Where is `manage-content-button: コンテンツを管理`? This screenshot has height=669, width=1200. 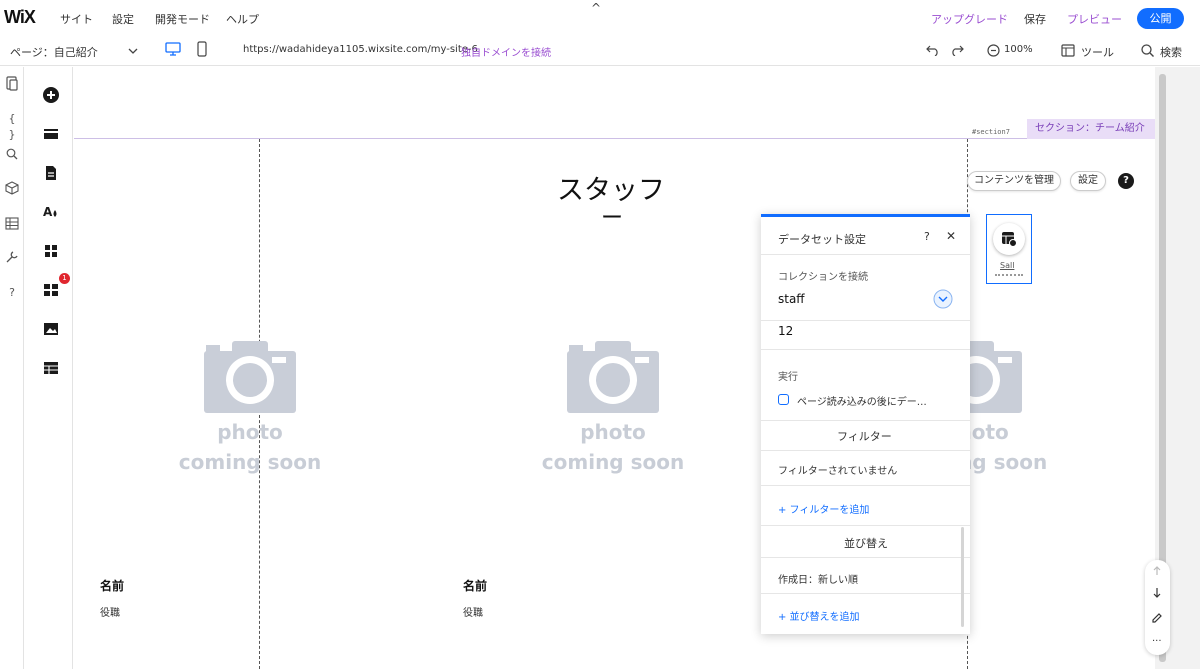
manage-content-button: コンテンツを管理 is located at coordinates (1014, 181).